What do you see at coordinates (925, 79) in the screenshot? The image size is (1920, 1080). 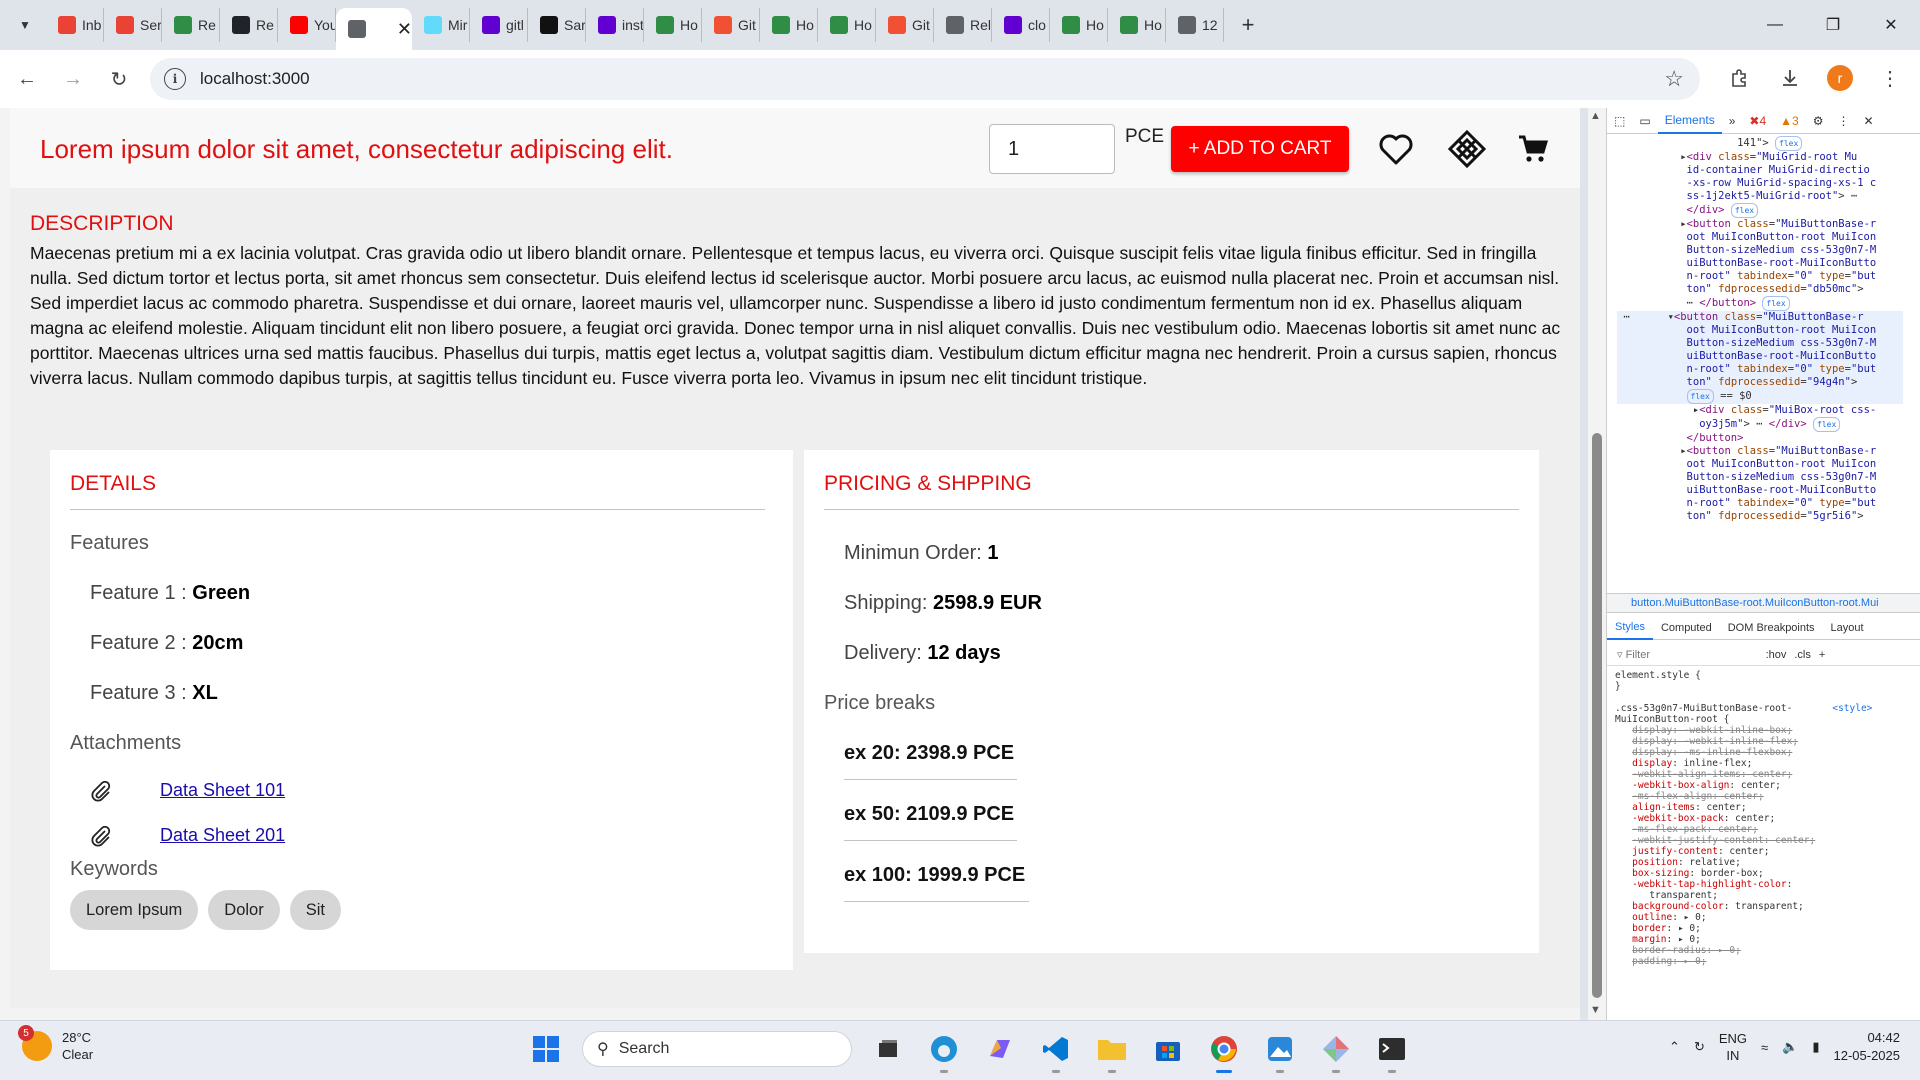 I see `address-bar: i localhost:3000 ☆` at bounding box center [925, 79].